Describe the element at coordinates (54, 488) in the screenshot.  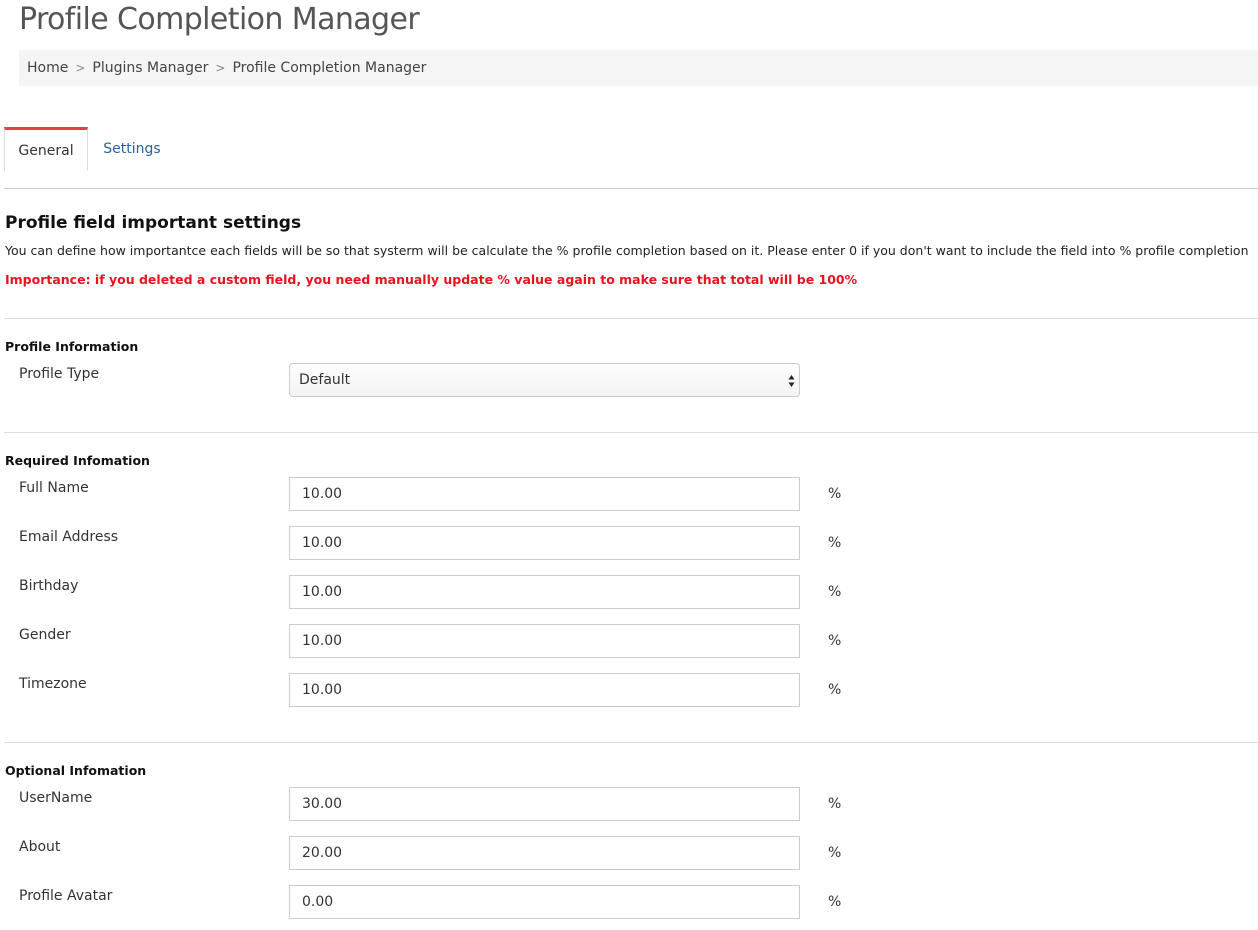
I see `full-name-label: Full Name` at that location.